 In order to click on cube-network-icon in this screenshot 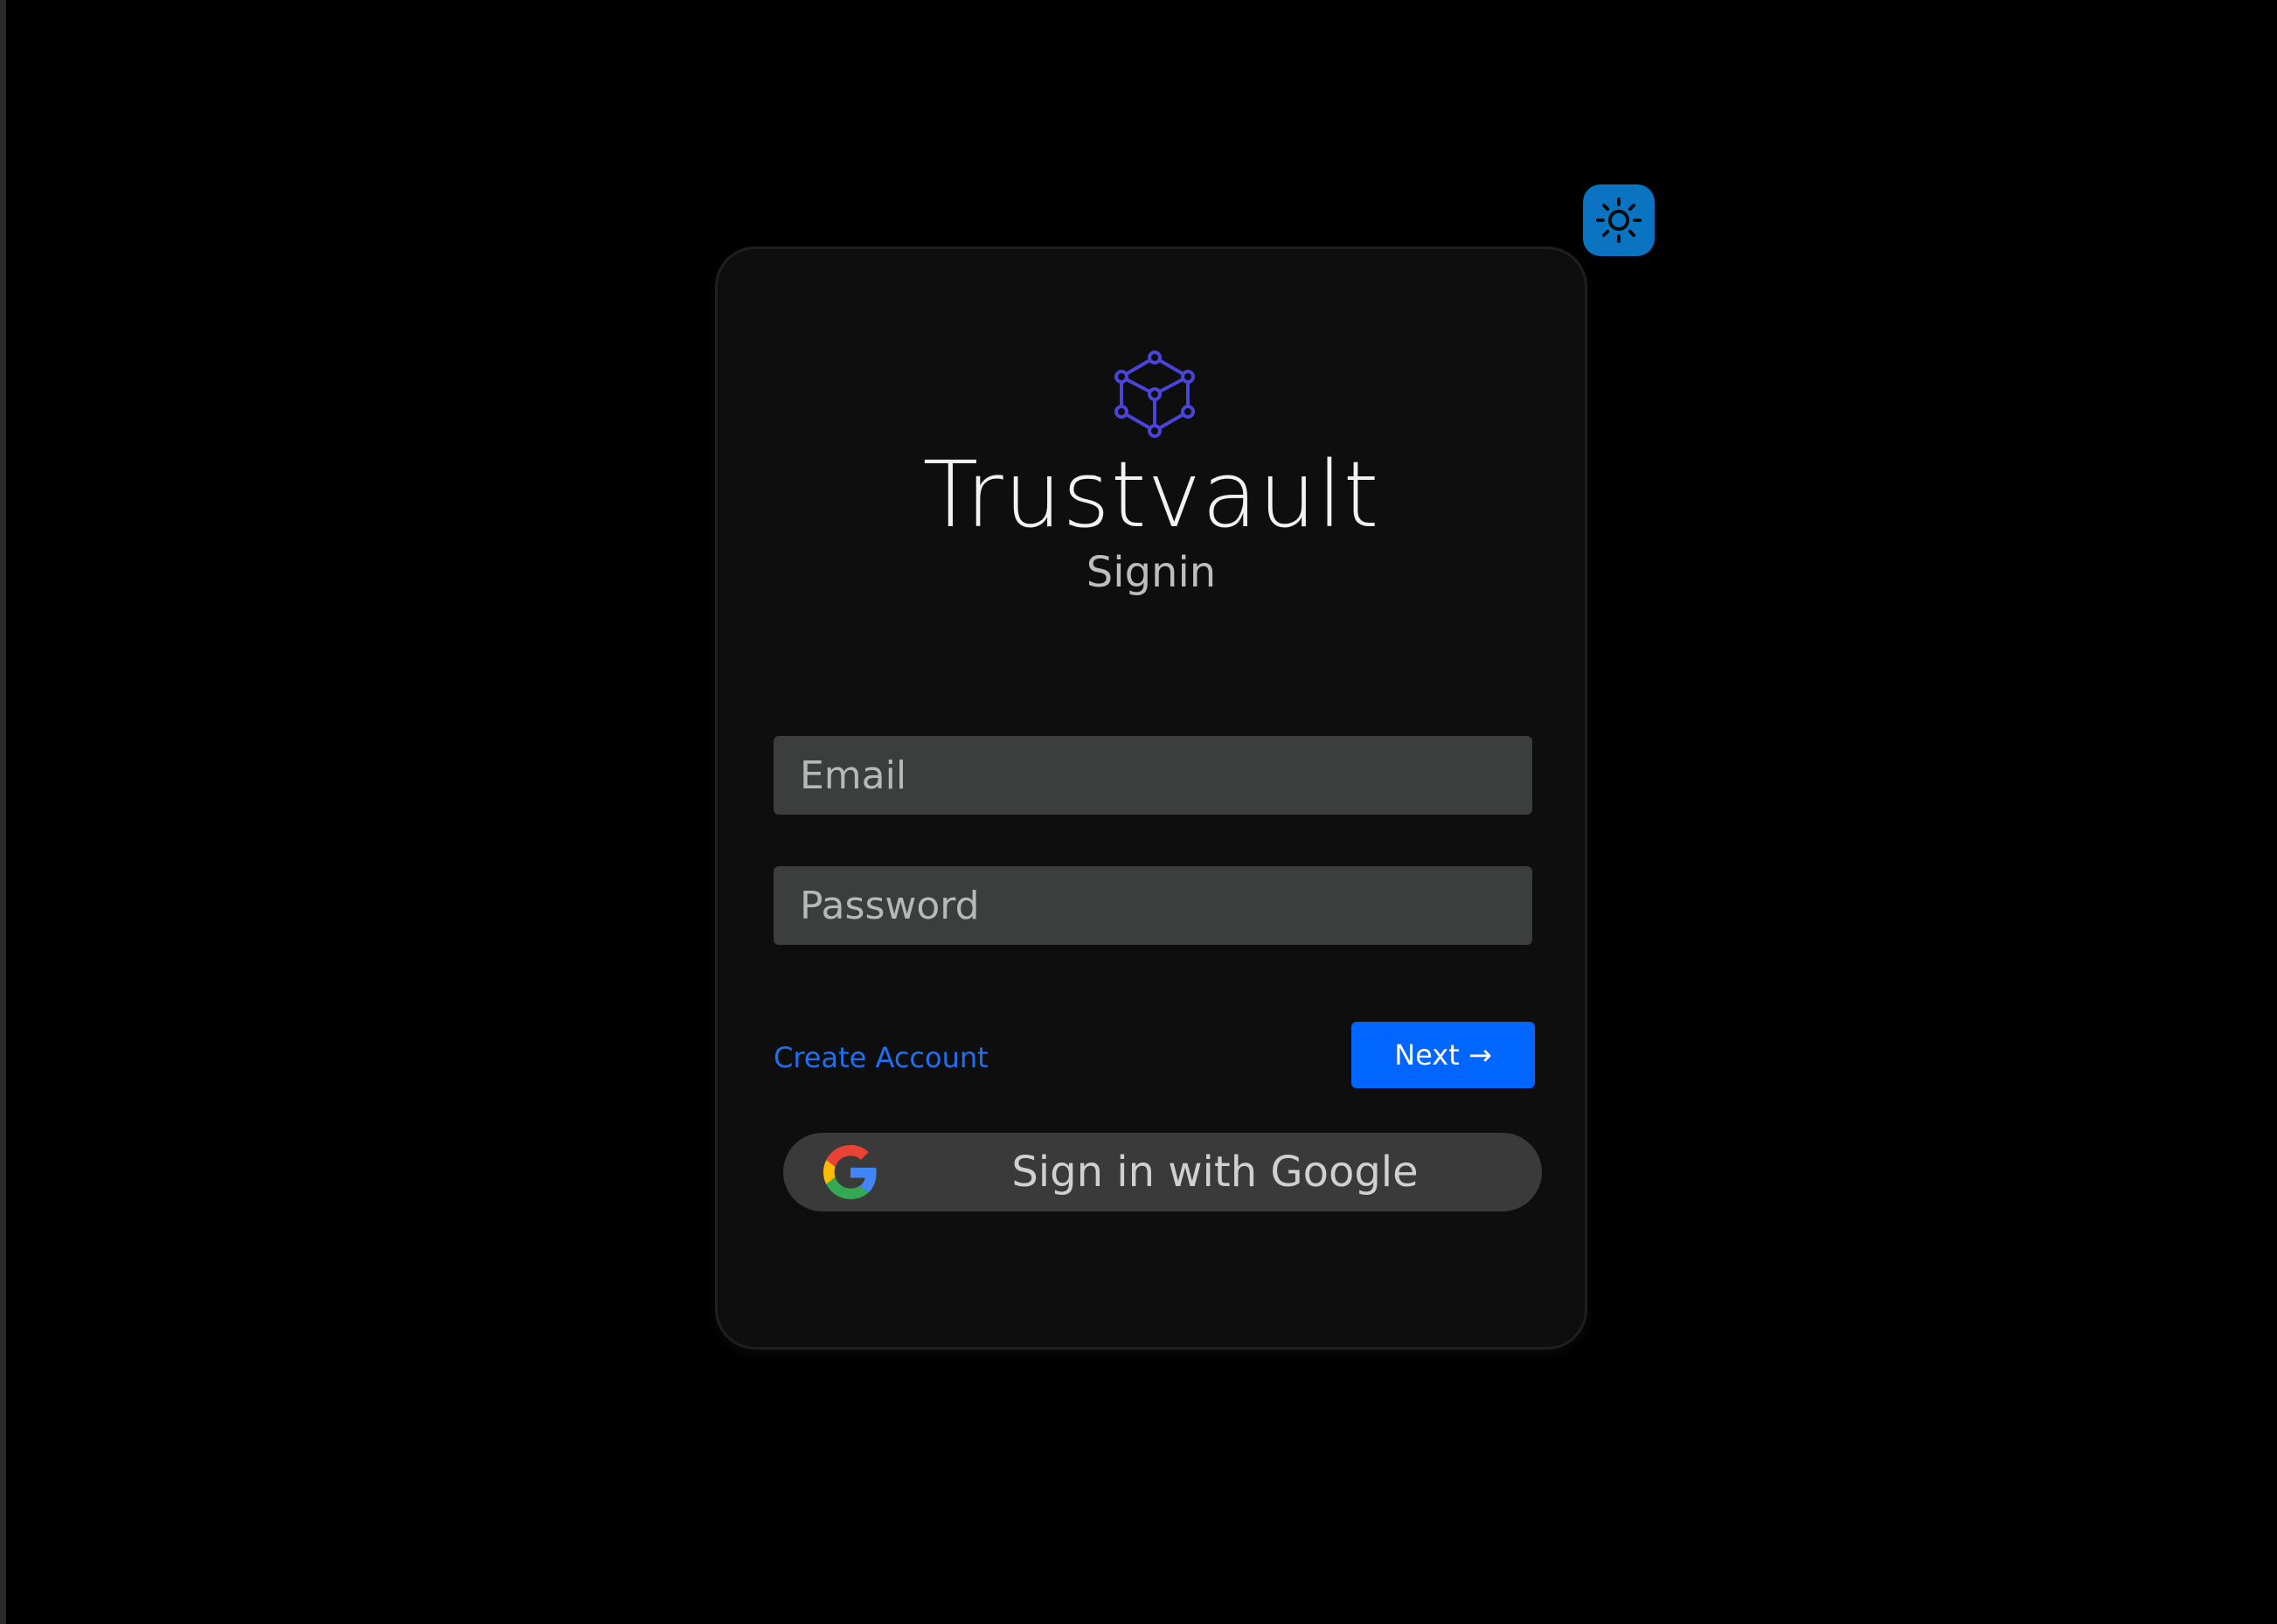, I will do `click(1154, 394)`.